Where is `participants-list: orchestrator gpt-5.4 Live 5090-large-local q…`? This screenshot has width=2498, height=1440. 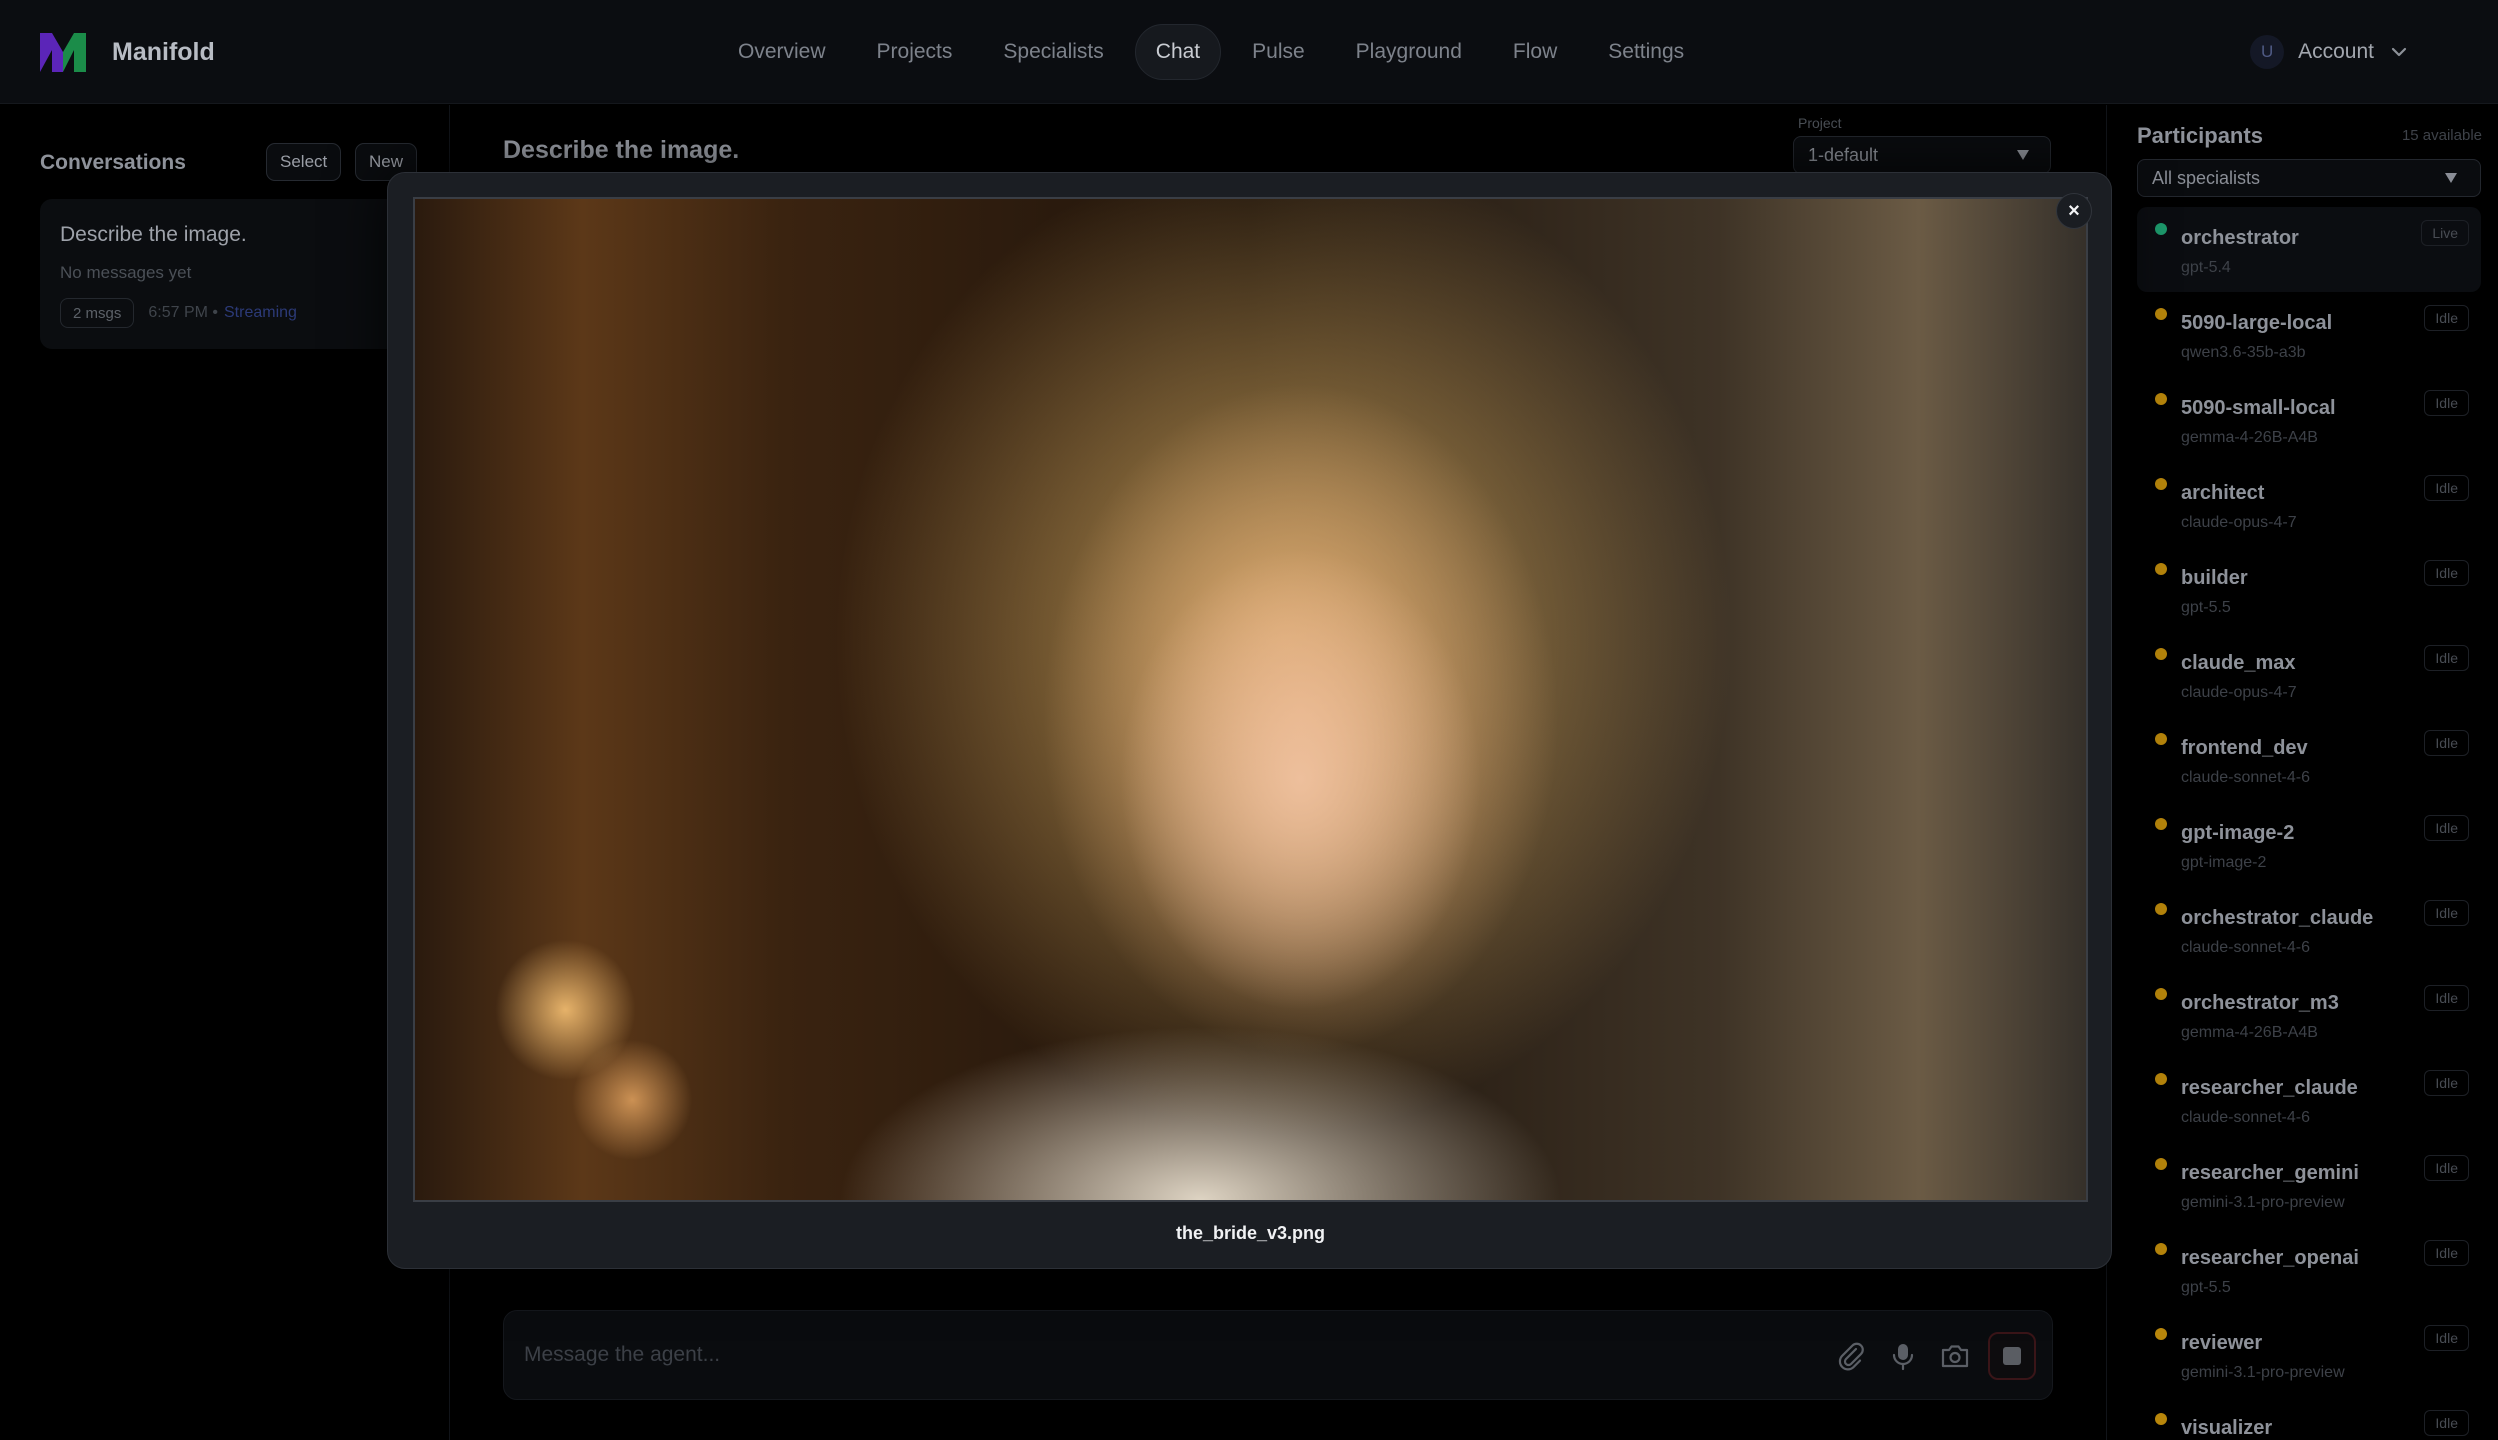 participants-list: orchestrator gpt-5.4 Live 5090-large-local q… is located at coordinates (2309, 823).